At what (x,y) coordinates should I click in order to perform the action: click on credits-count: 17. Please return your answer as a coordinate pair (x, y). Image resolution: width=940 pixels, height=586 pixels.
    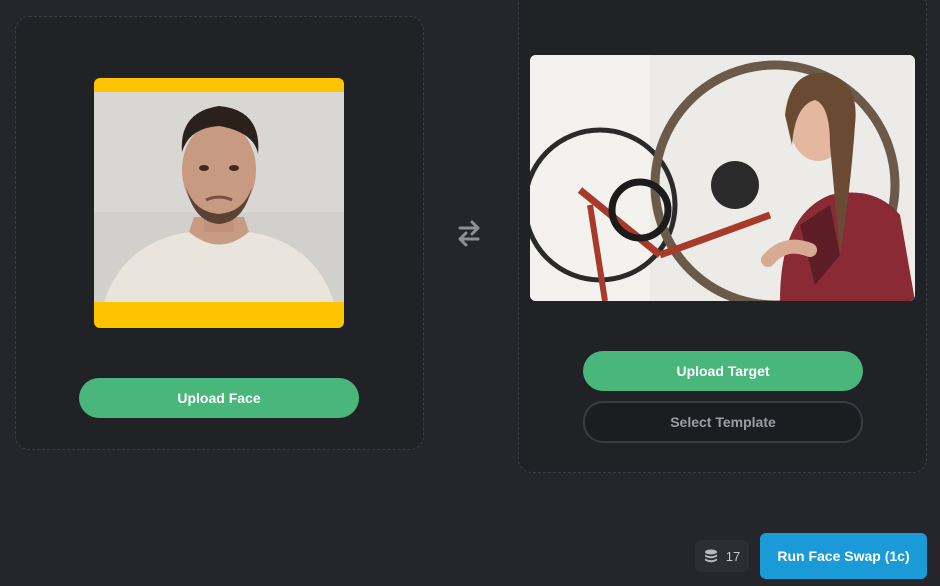
    Looking at the image, I should click on (733, 556).